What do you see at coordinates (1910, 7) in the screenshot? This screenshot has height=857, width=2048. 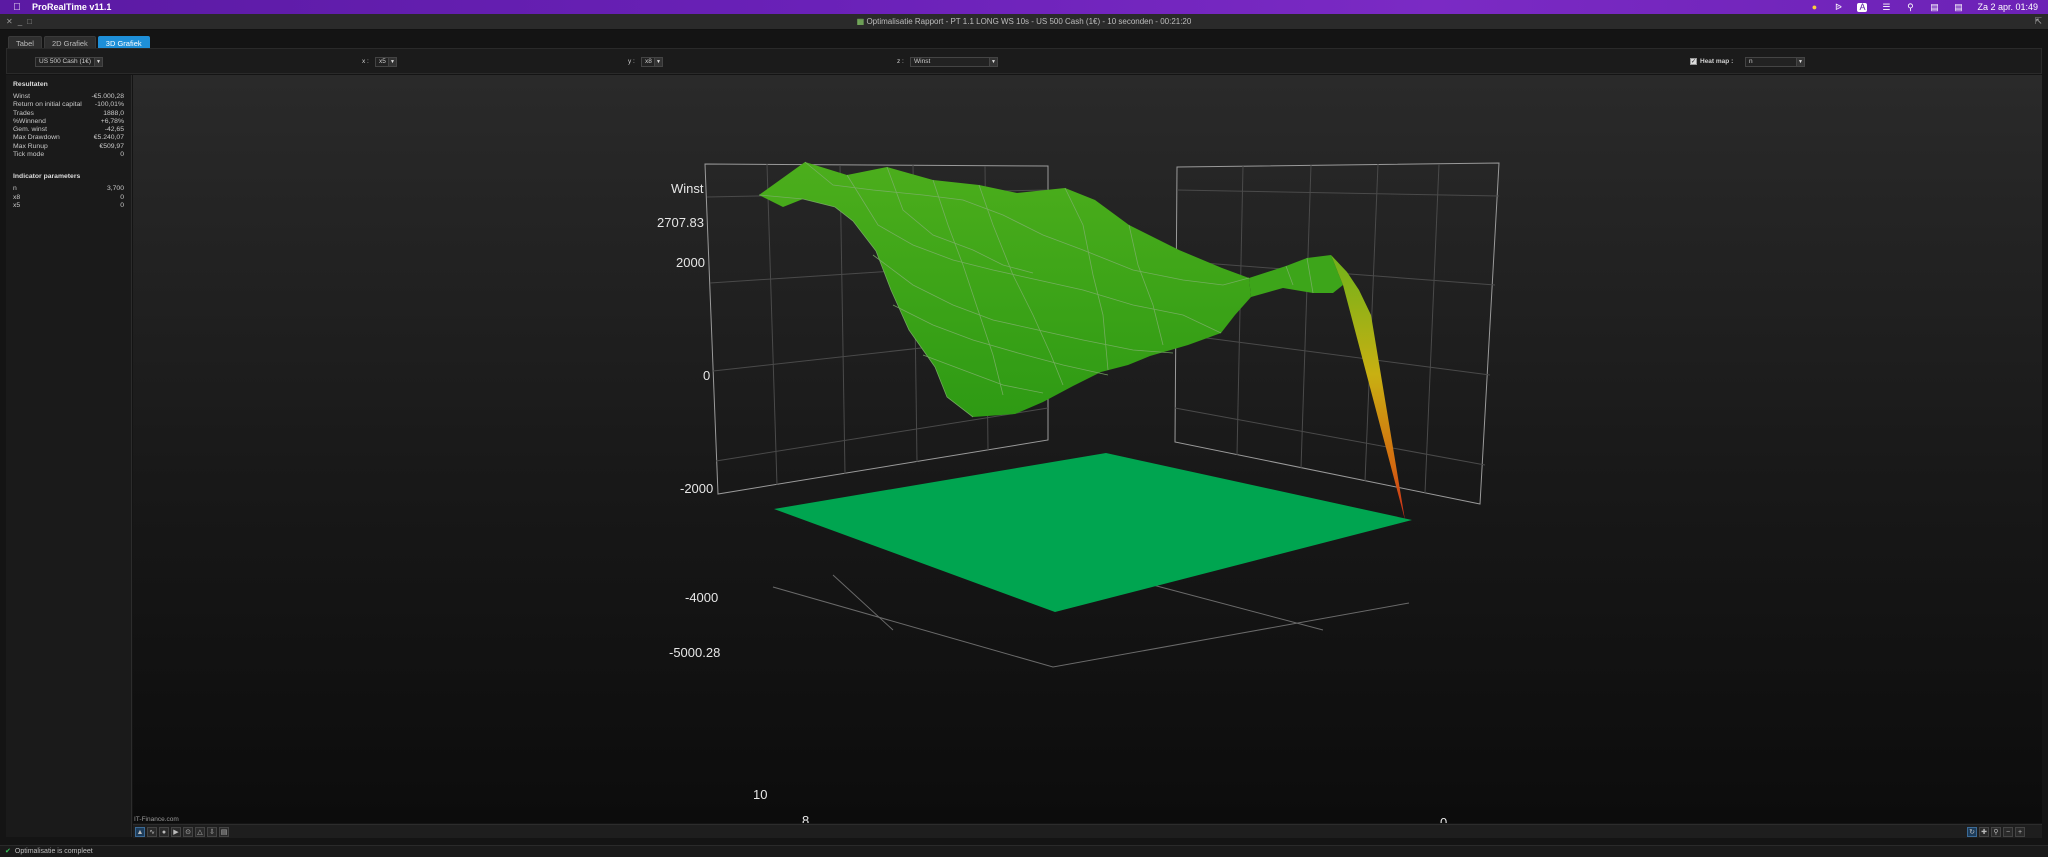 I see `search-icon: ⚲` at bounding box center [1910, 7].